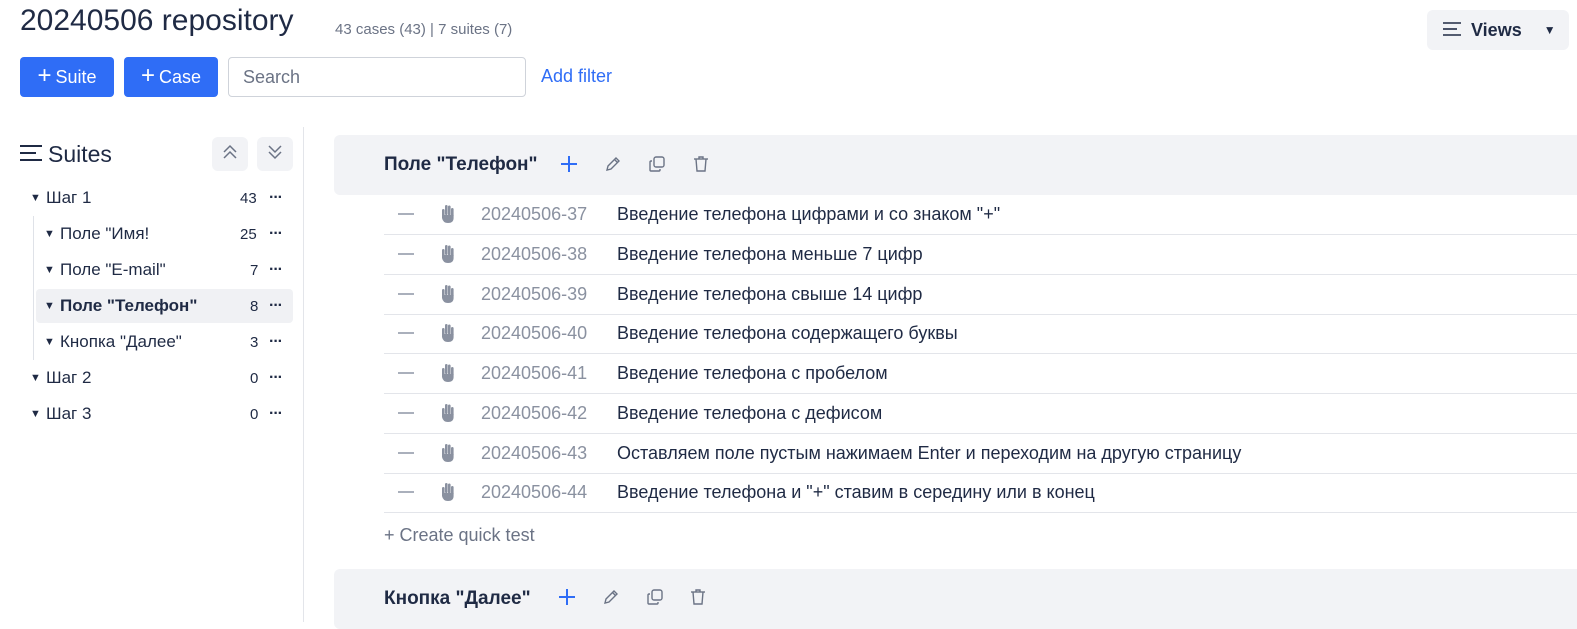 This screenshot has height=629, width=1577. Describe the element at coordinates (534, 333) in the screenshot. I see `case-id: 20240506-40` at that location.